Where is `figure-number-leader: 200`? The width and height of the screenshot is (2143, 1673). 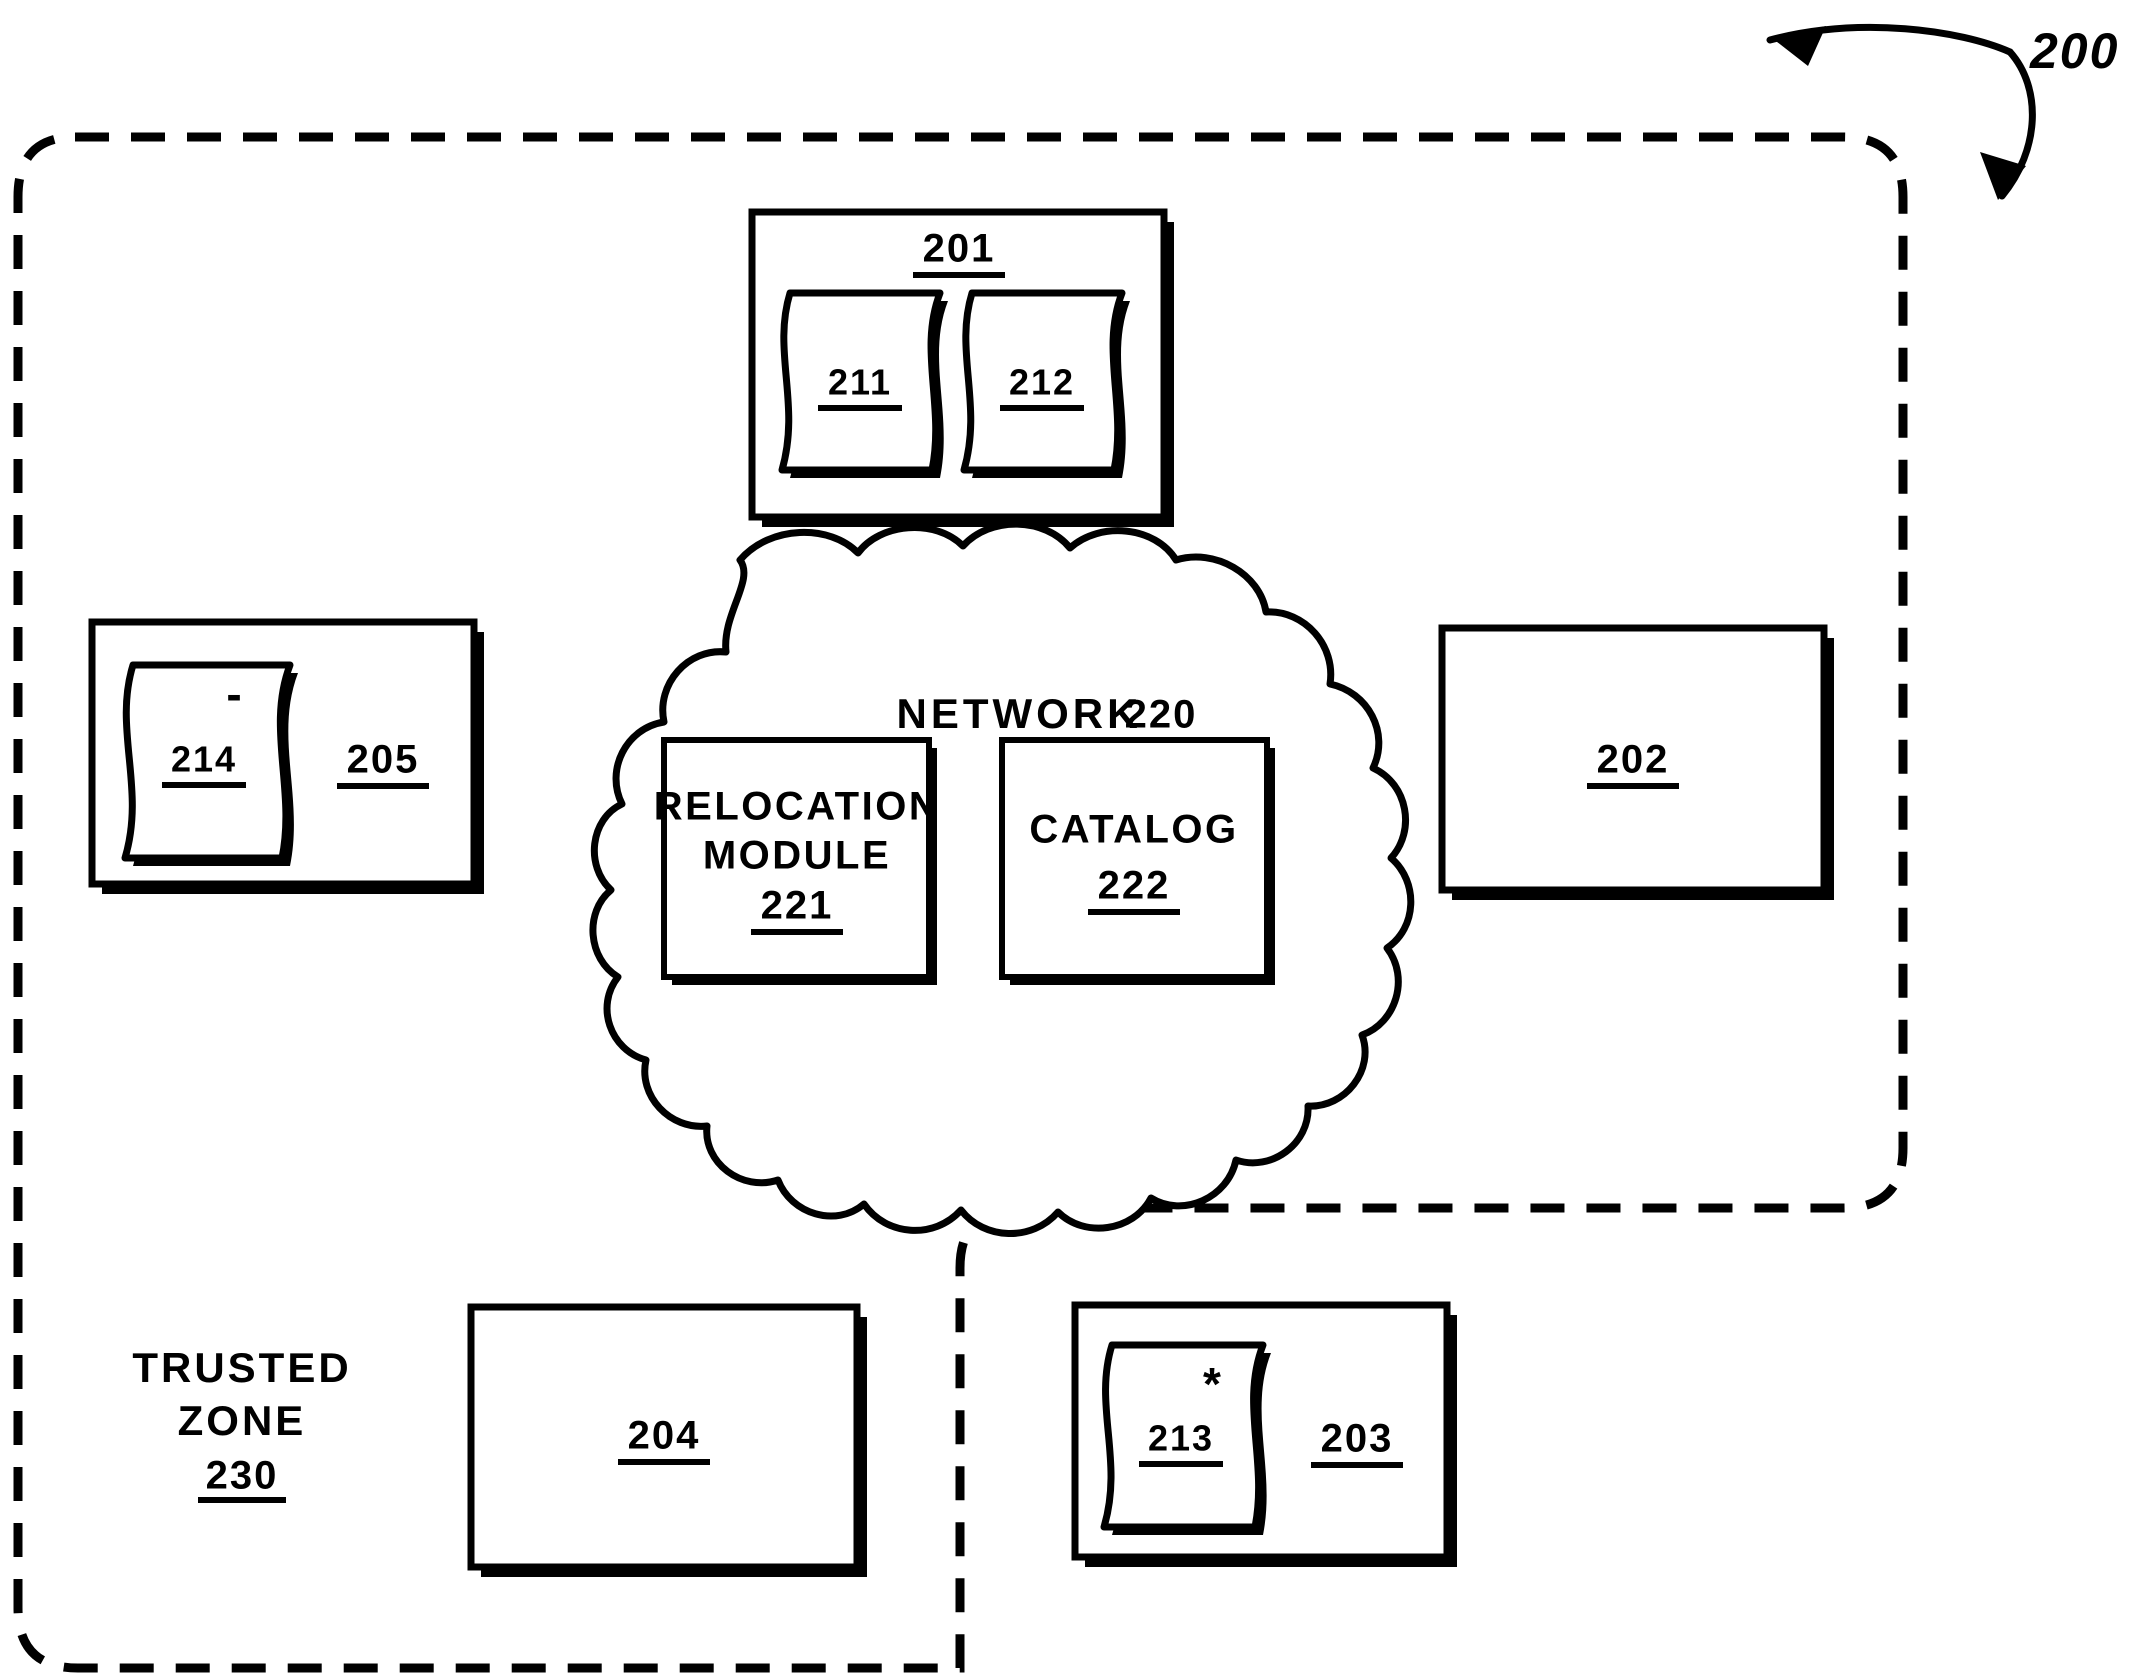 figure-number-leader: 200 is located at coordinates (1942, 111).